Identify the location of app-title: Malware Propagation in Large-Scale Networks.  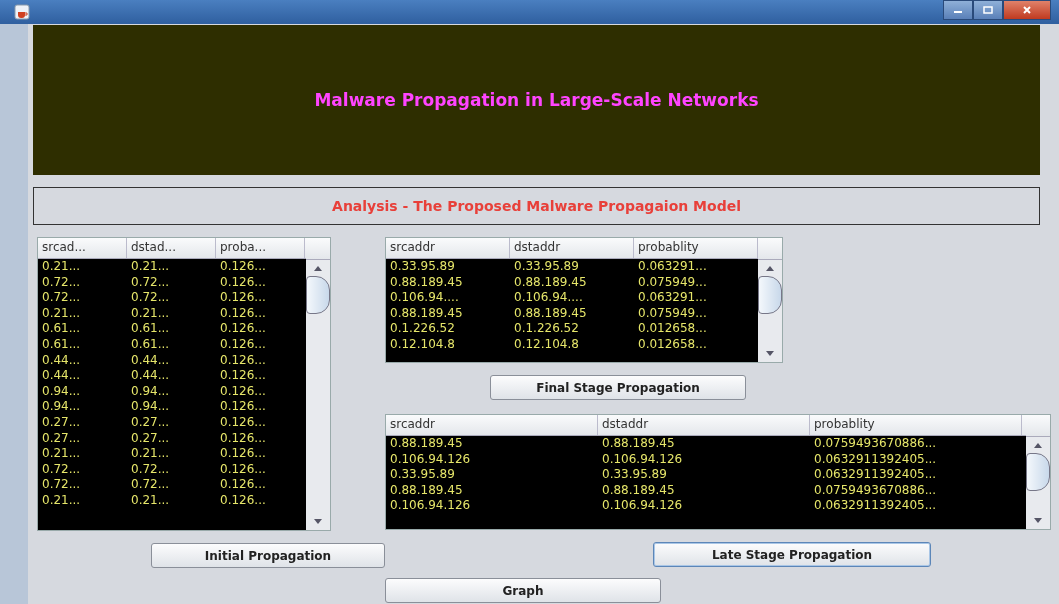
(536, 100).